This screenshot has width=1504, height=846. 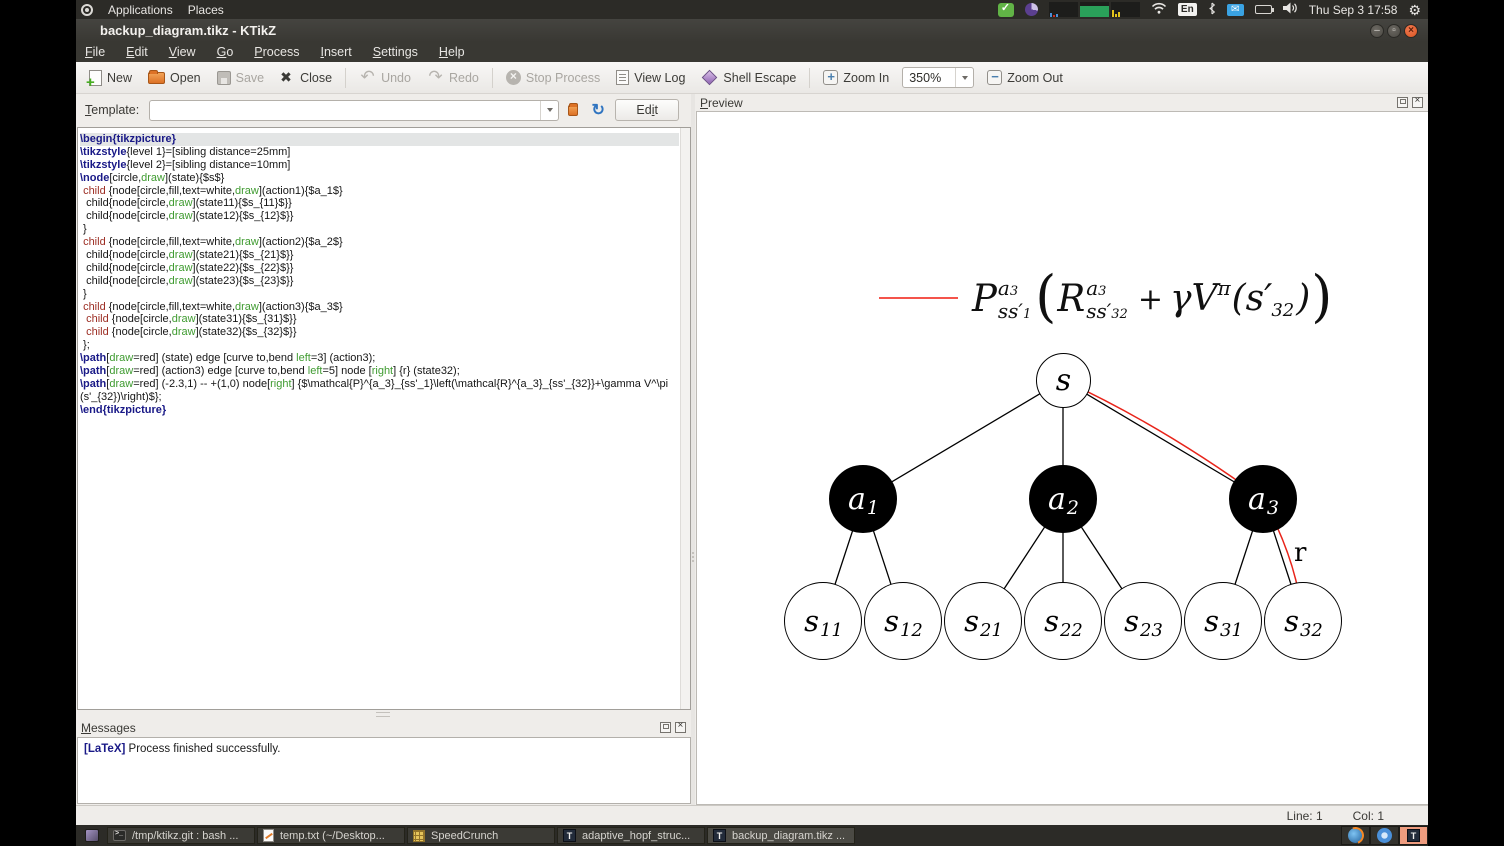 I want to click on template-edit-button: Edit, so click(x=647, y=110).